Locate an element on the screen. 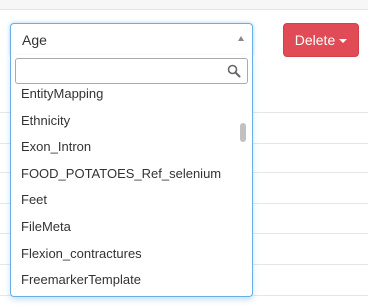  entity-select: Age is located at coordinates (131, 39).